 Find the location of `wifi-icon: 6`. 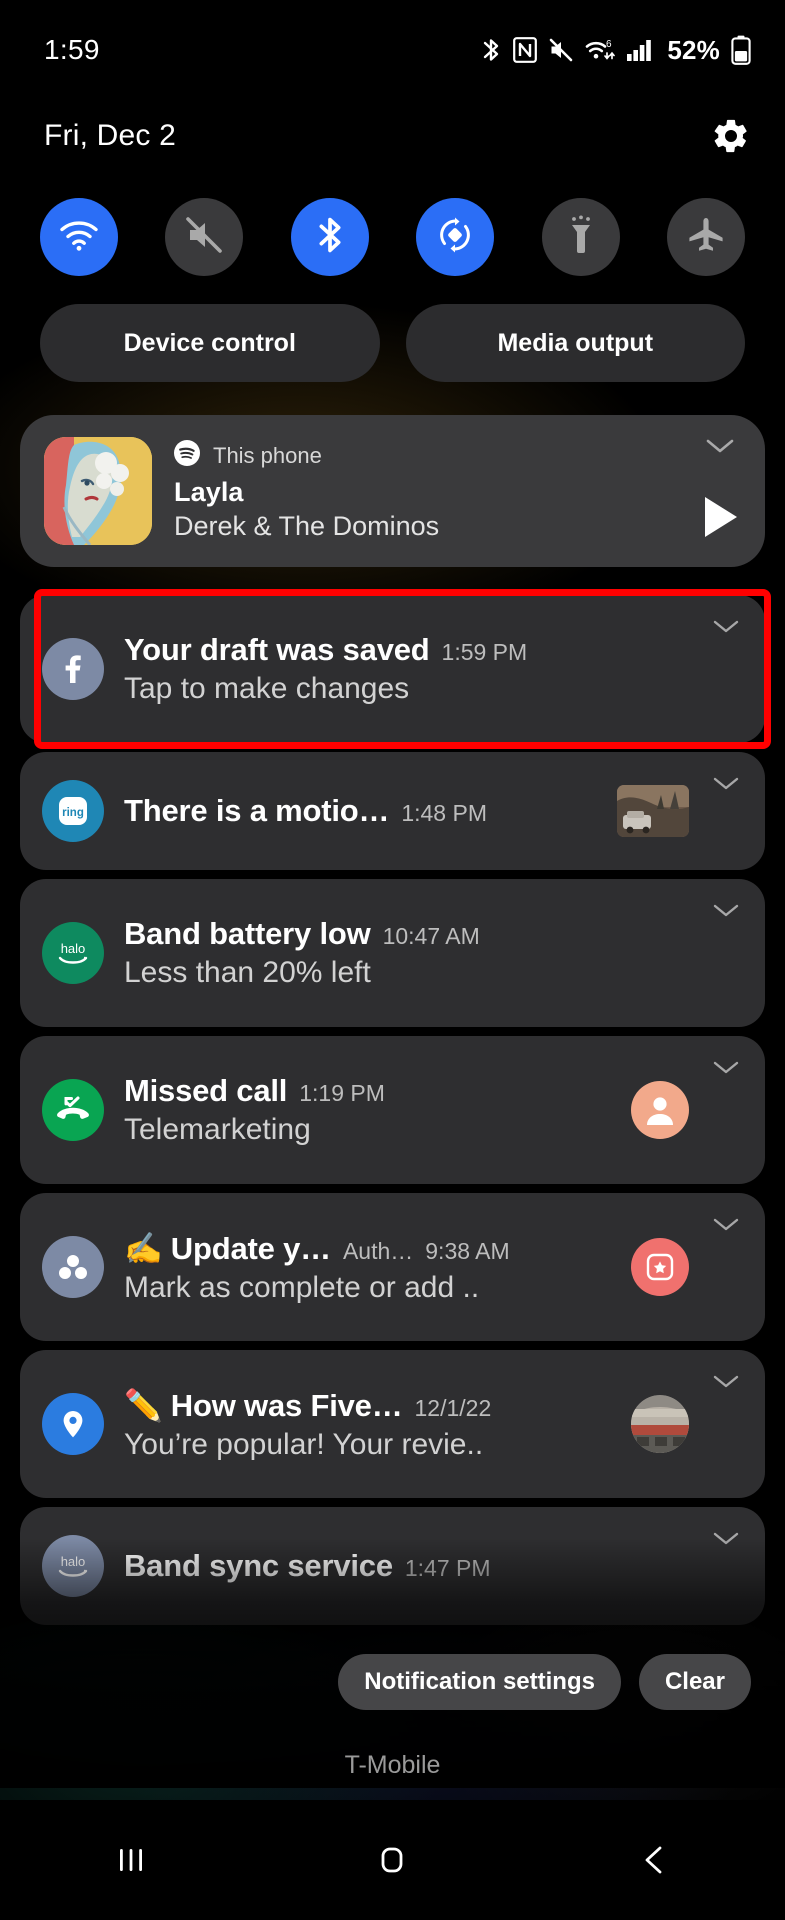

wifi-icon: 6 is located at coordinates (600, 50).